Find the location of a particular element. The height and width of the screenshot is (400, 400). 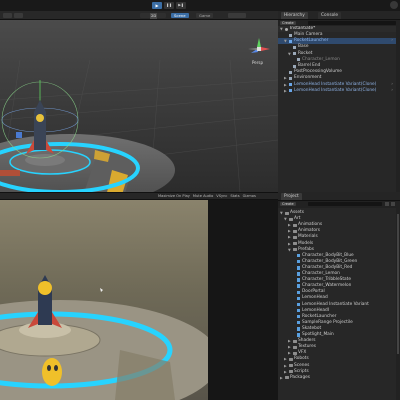

gameobject-icon is located at coordinates (294, 66).